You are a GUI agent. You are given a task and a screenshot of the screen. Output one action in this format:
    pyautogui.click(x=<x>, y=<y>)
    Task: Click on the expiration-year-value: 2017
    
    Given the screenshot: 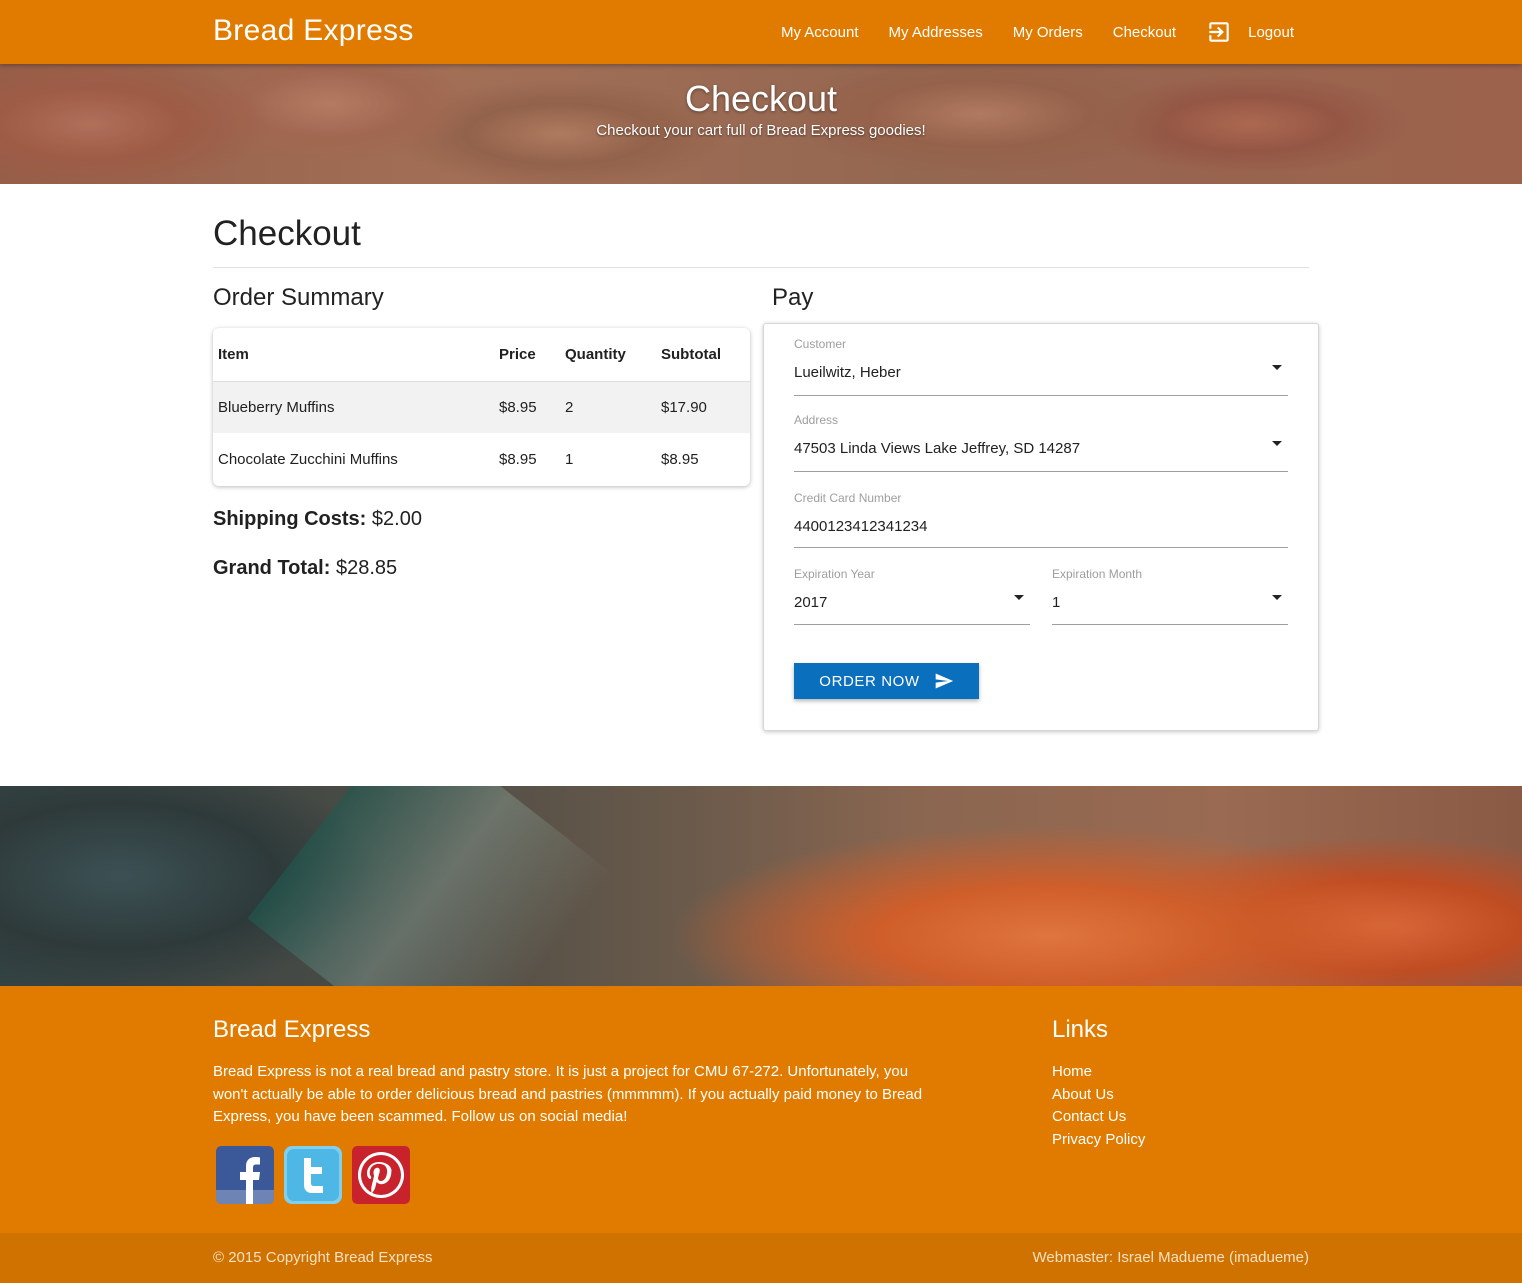 What is the action you would take?
    pyautogui.click(x=811, y=602)
    